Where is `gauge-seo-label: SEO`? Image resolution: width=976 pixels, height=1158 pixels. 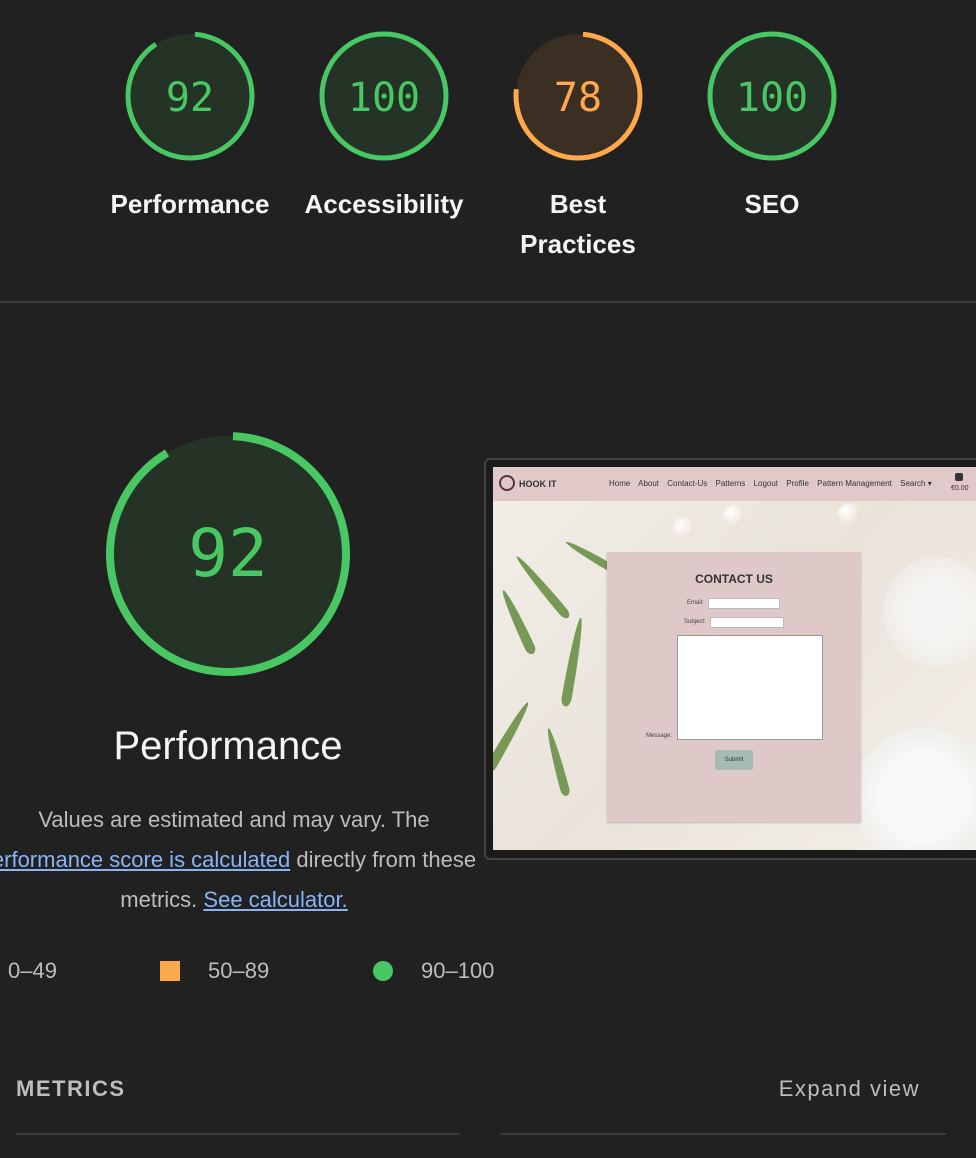
gauge-seo-label: SEO is located at coordinates (772, 204).